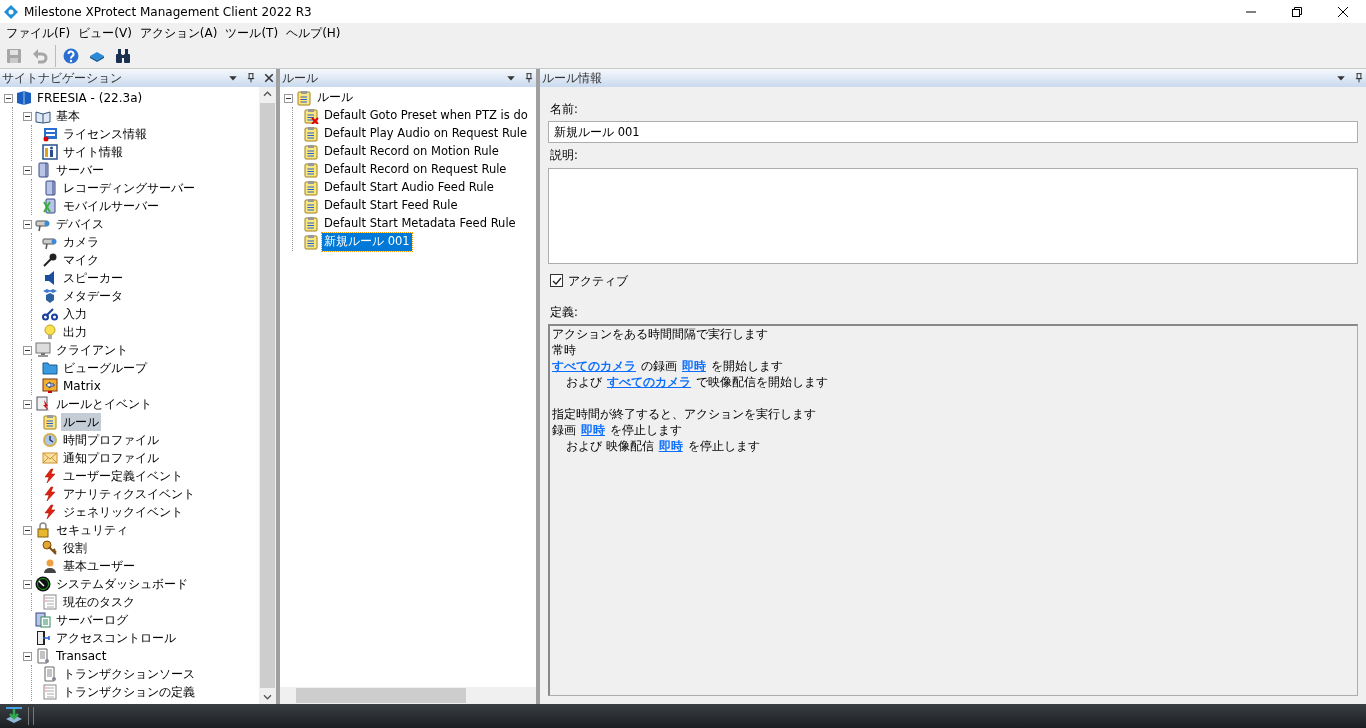  I want to click on site-icon, so click(24, 98).